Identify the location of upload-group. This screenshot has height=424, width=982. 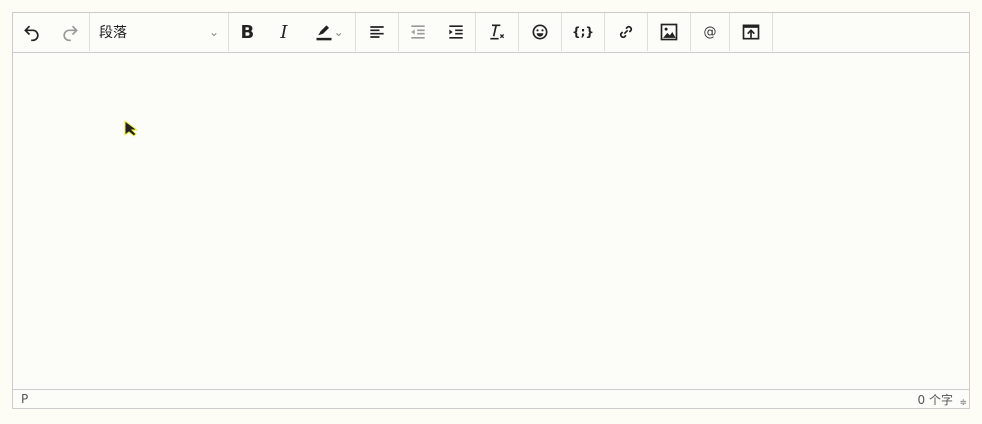
(751, 32).